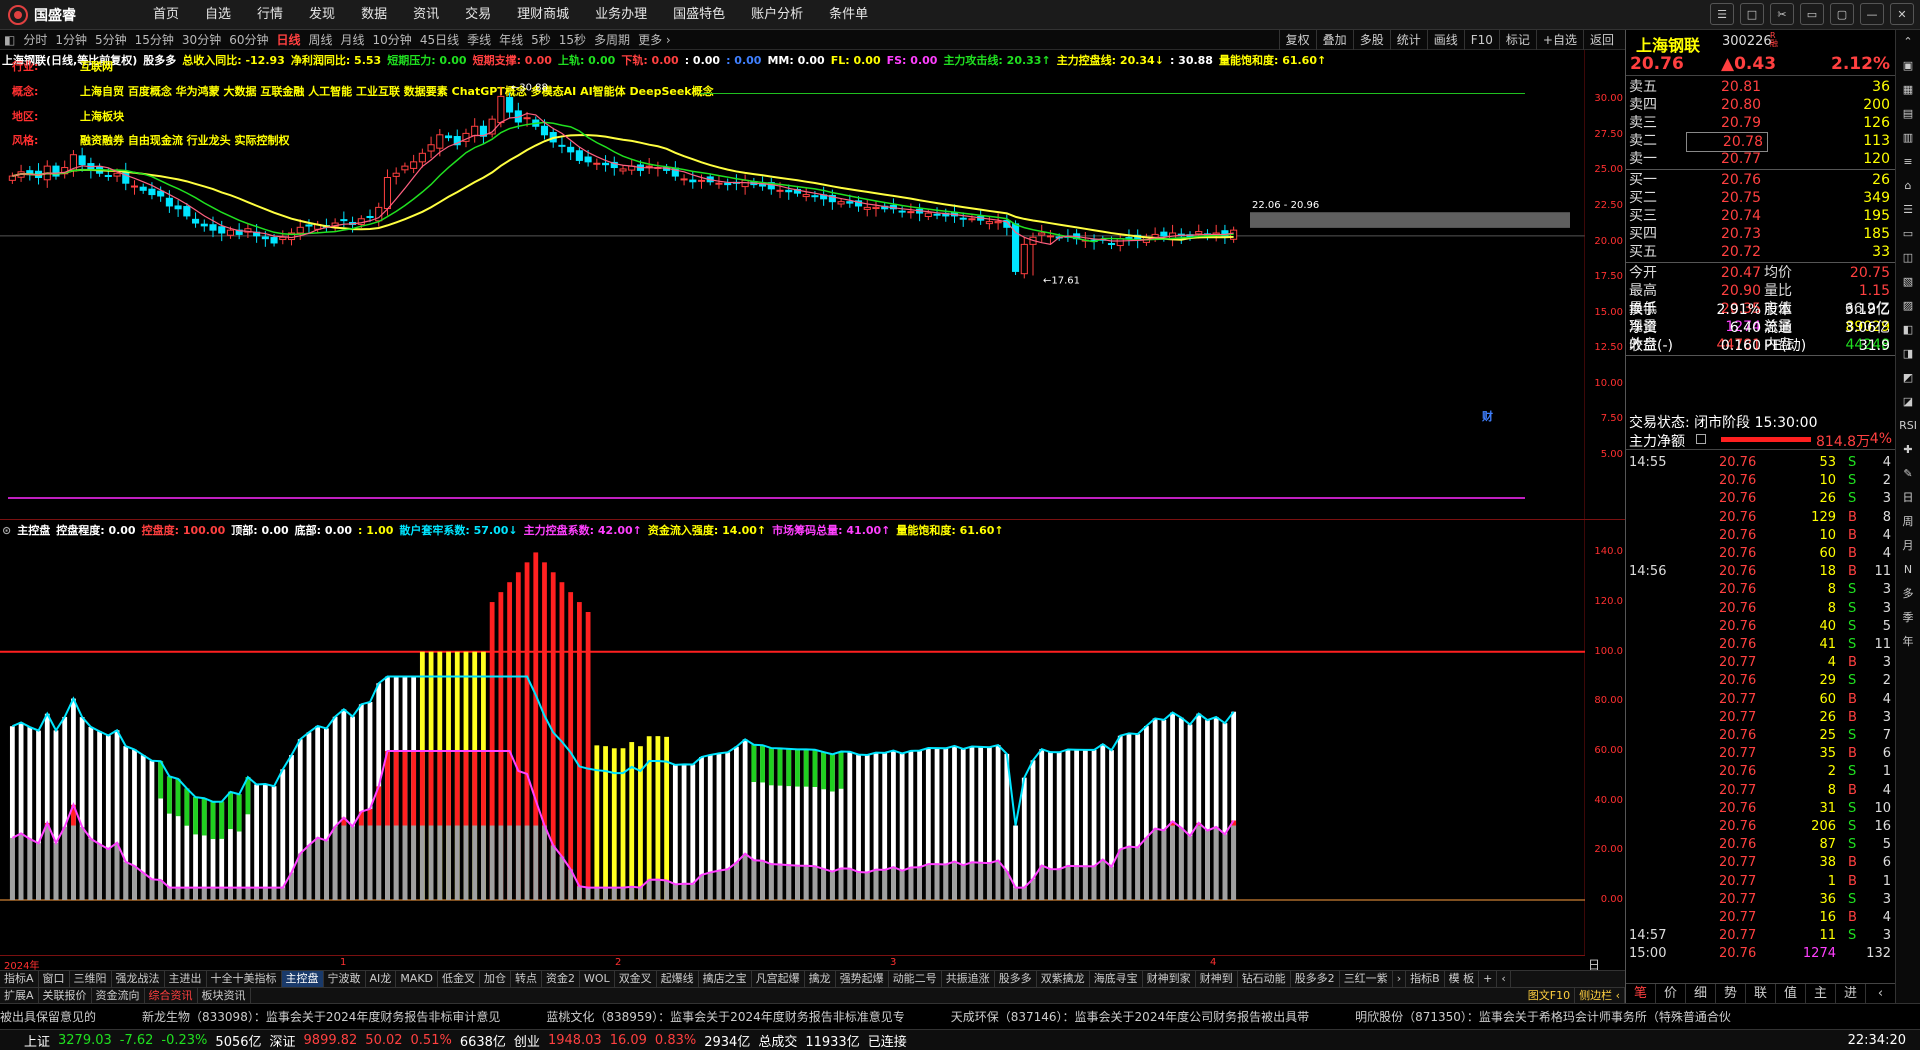 This screenshot has width=1920, height=1050. What do you see at coordinates (777, 15) in the screenshot?
I see `menu-item-10: 账户分析` at bounding box center [777, 15].